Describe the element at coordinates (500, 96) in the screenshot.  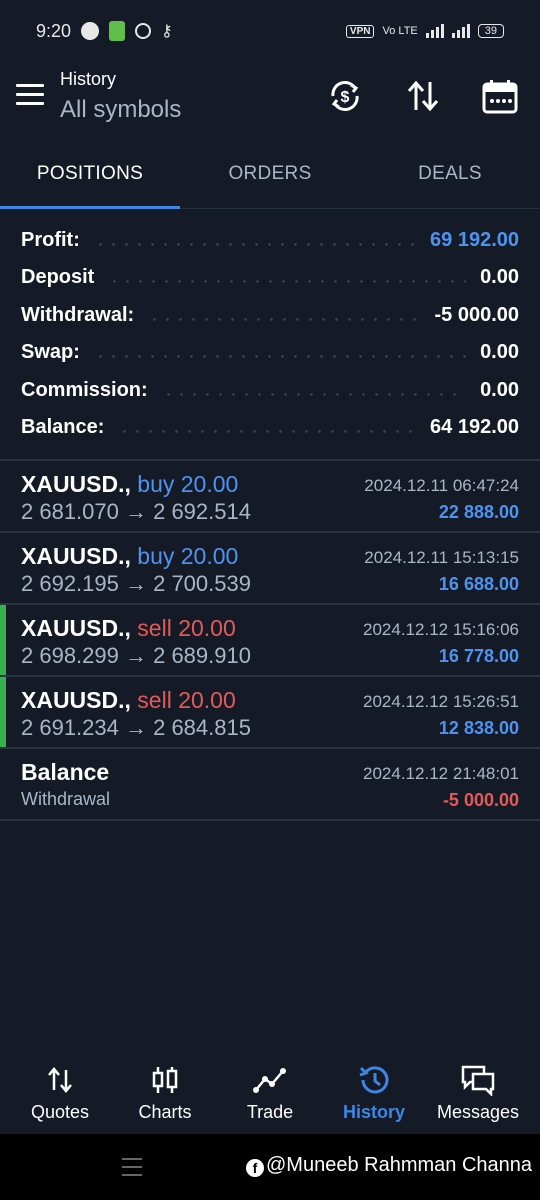
I see `calendar-icon` at that location.